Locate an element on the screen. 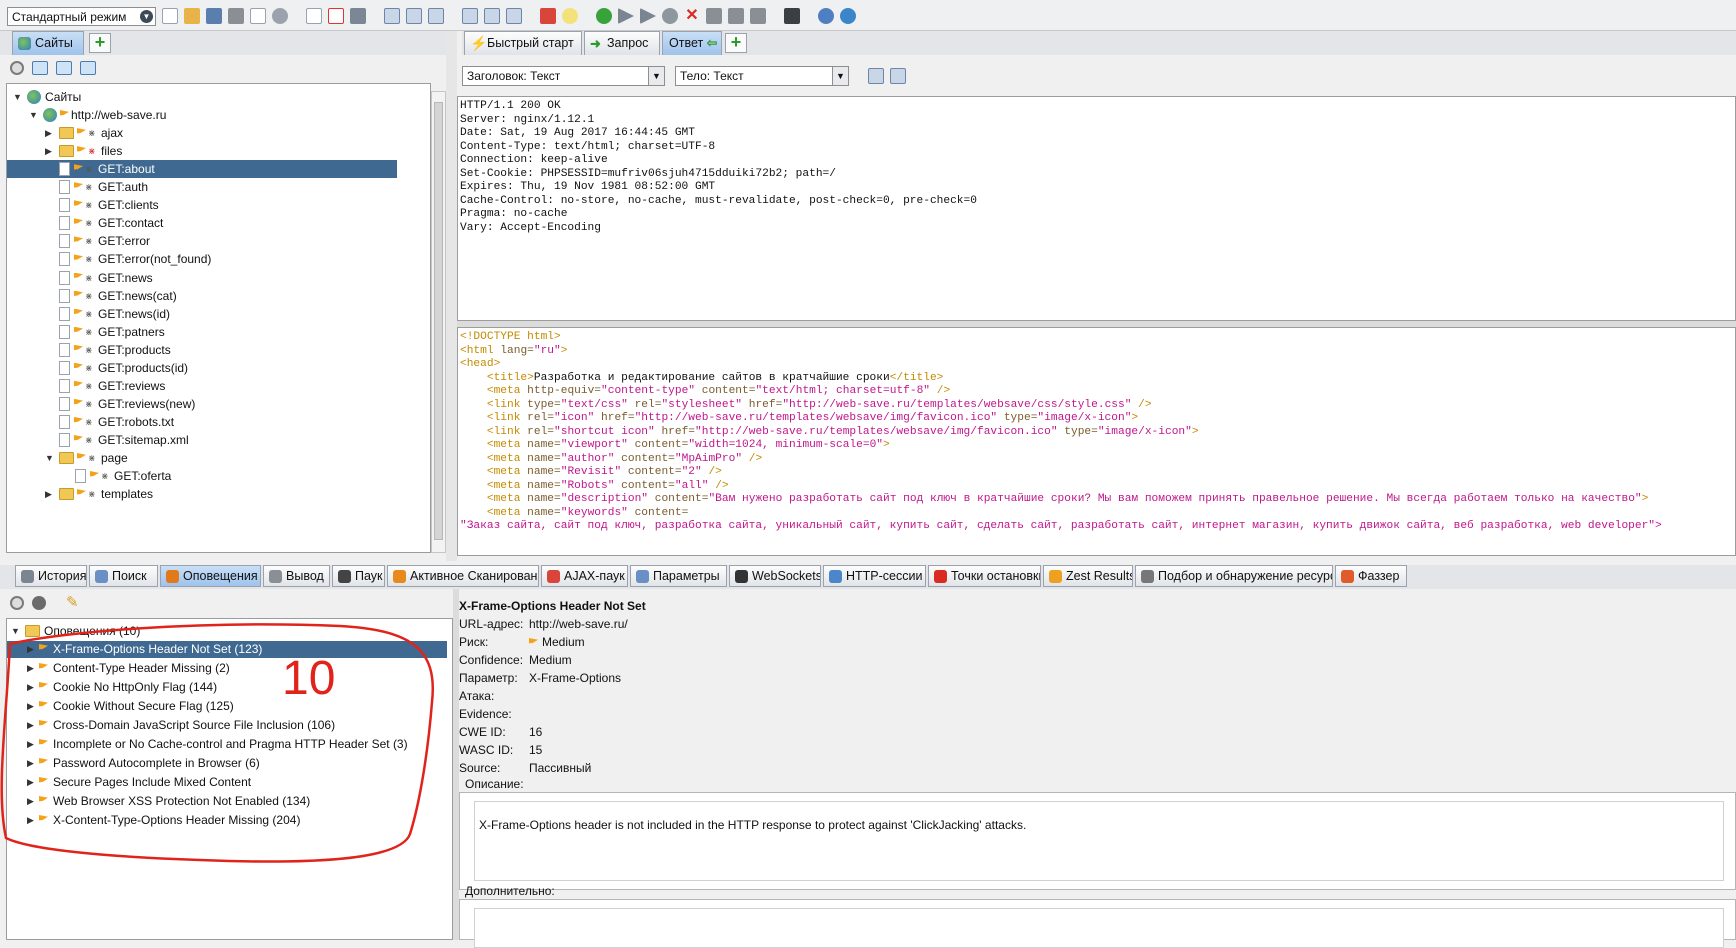 The height and width of the screenshot is (948, 1736). header-view-combo: Заголовок: Текст ▼ is located at coordinates (563, 76).